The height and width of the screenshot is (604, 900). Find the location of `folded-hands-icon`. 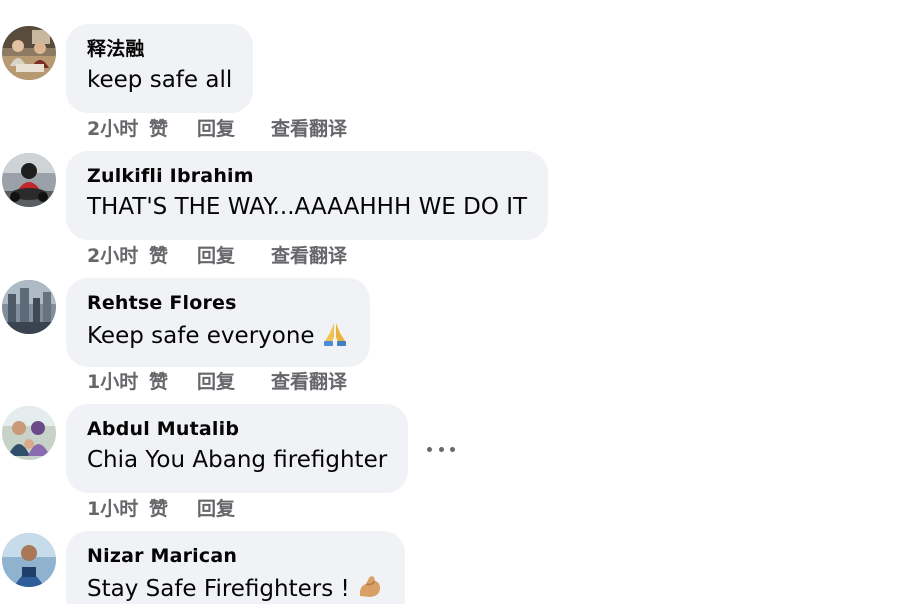

folded-hands-icon is located at coordinates (335, 337).